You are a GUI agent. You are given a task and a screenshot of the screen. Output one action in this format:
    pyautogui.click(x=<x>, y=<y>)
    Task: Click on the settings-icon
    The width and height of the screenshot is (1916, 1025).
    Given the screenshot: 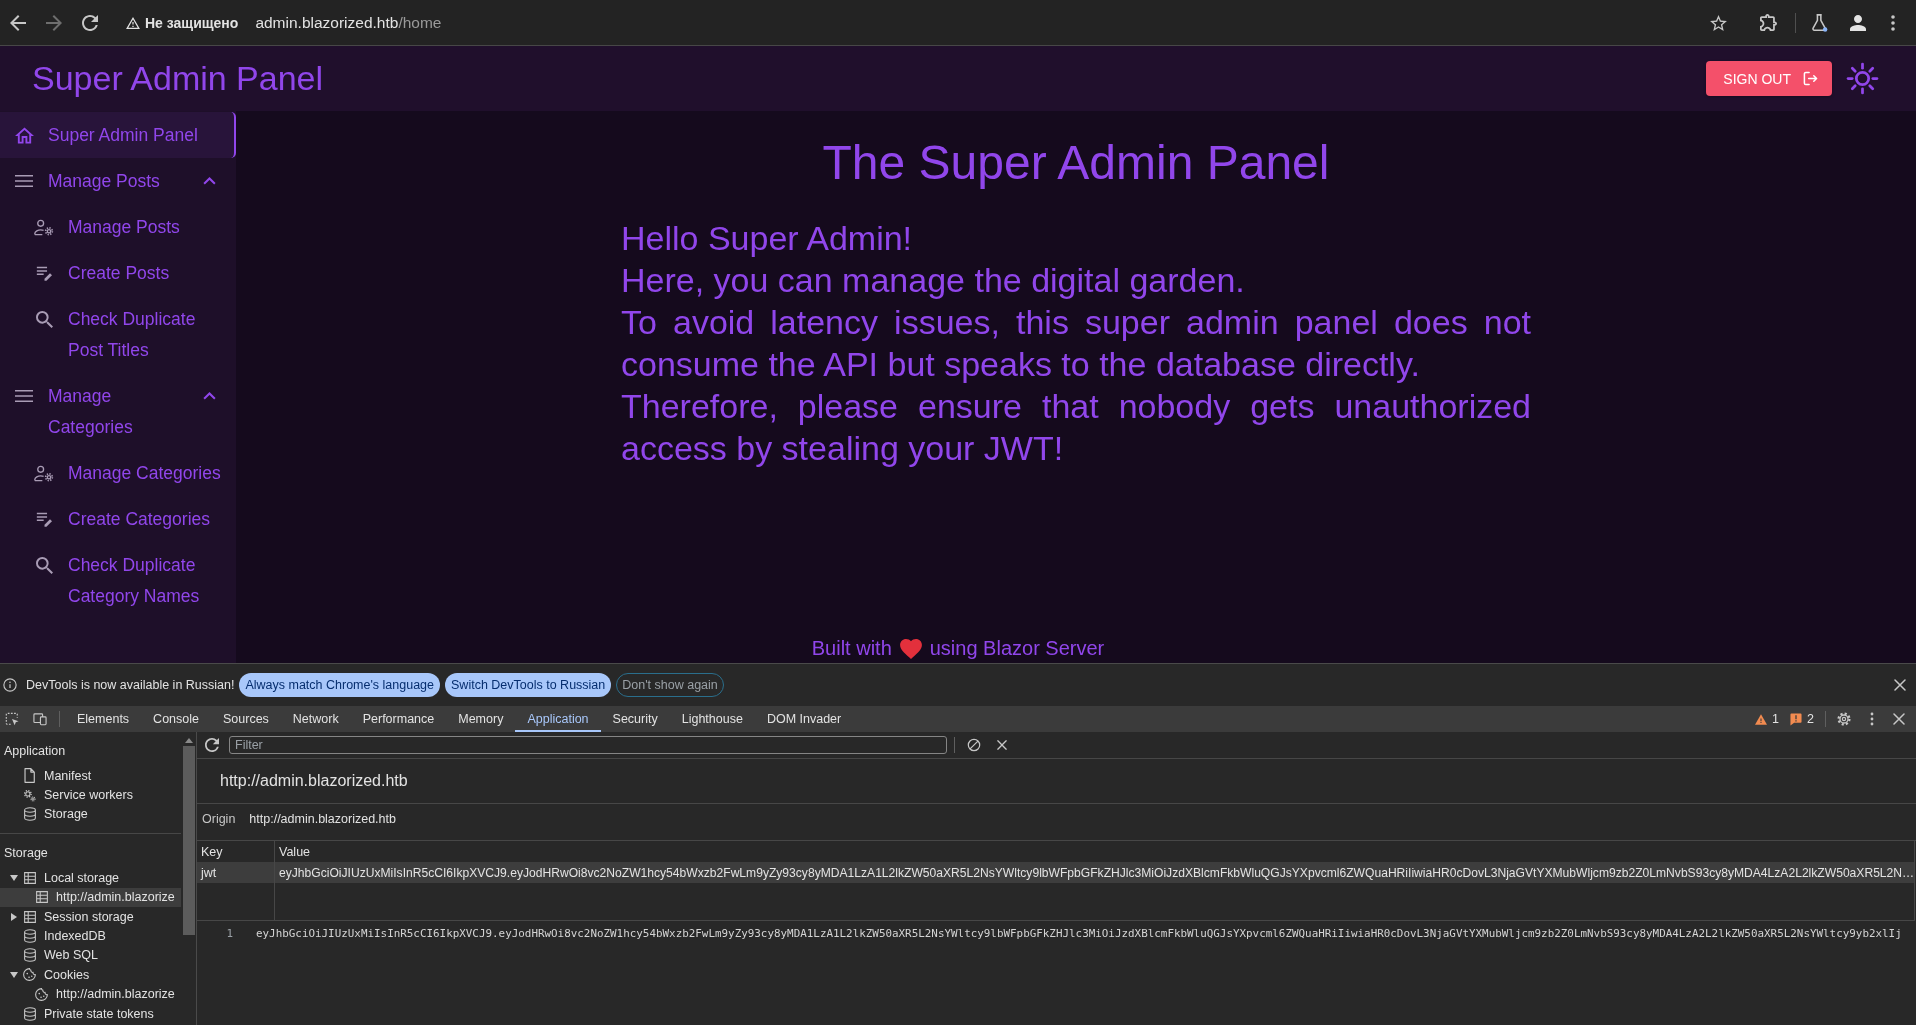 What is the action you would take?
    pyautogui.click(x=1844, y=719)
    